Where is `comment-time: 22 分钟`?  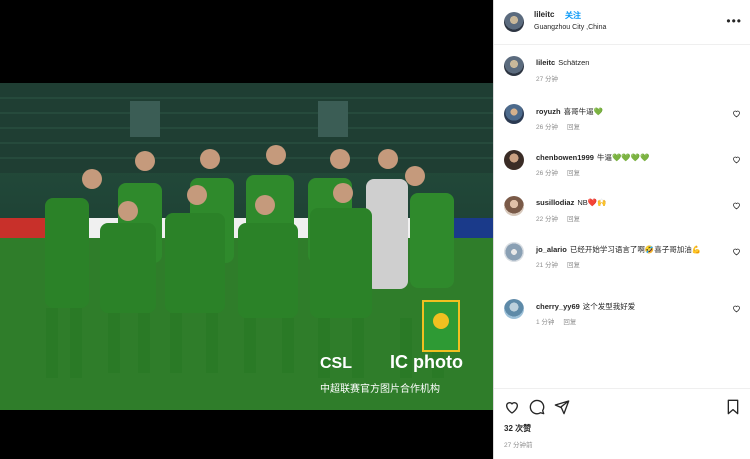 comment-time: 22 分钟 is located at coordinates (547, 219).